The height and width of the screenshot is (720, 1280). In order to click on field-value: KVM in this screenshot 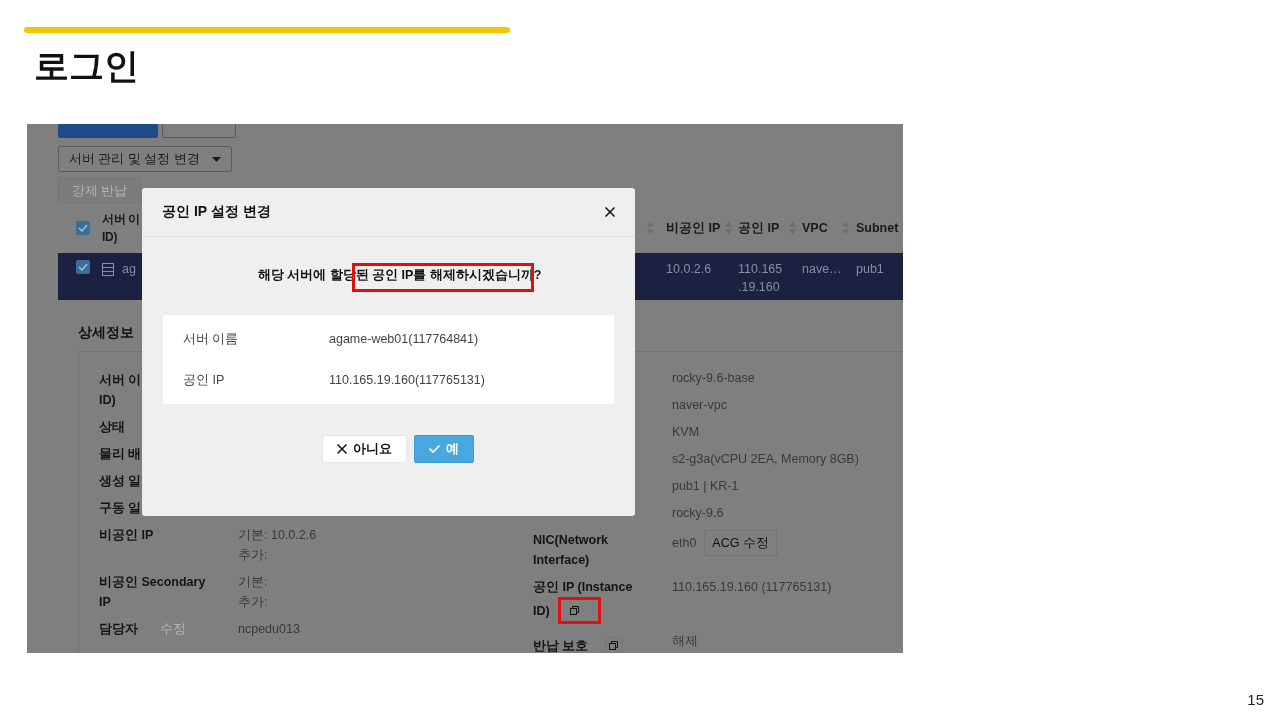, I will do `click(686, 432)`.